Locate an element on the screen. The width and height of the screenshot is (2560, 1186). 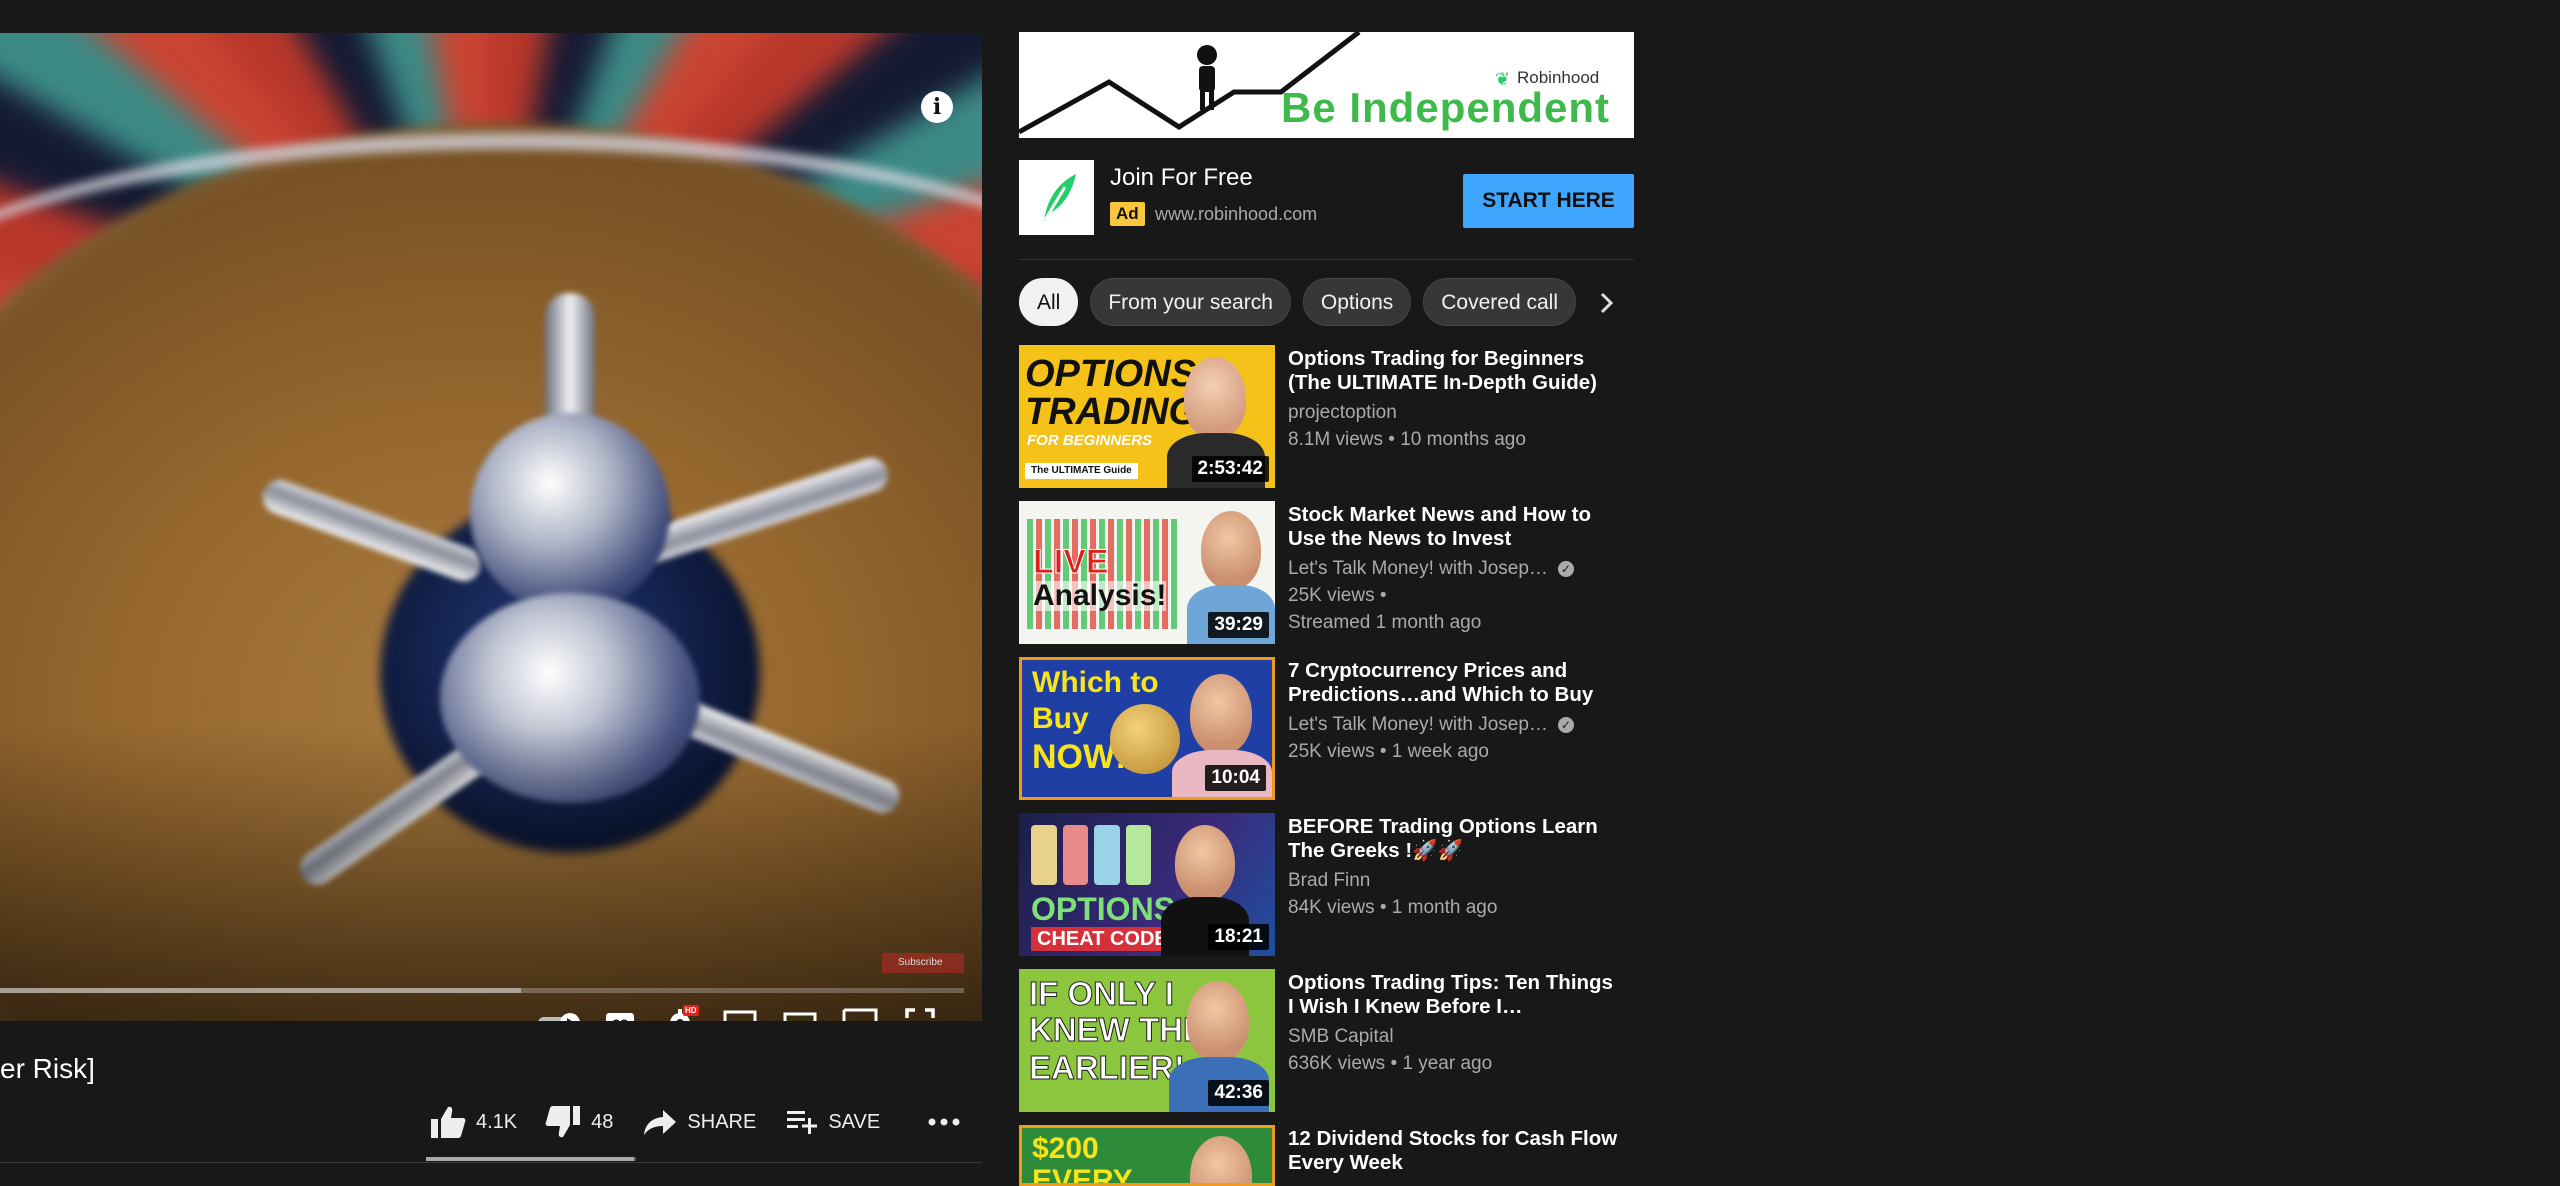
thumbnail-text: Analysis! is located at coordinates (1100, 595).